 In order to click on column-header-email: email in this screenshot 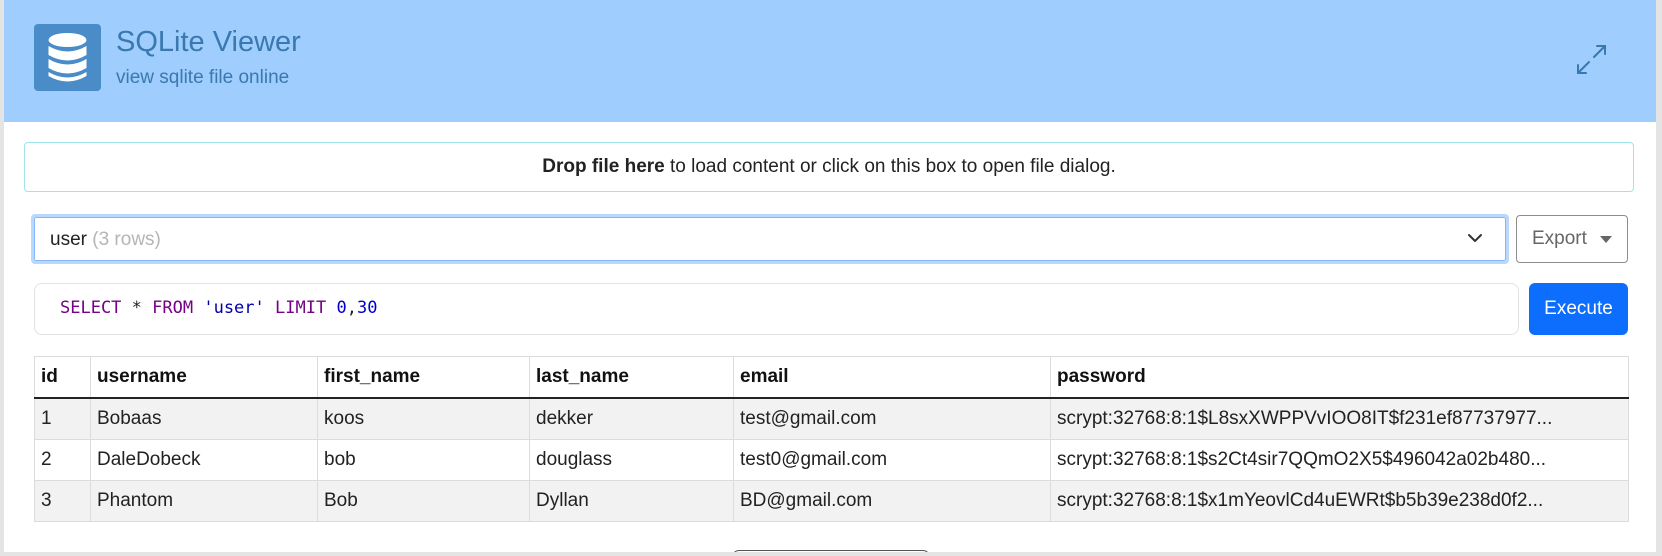, I will do `click(892, 377)`.